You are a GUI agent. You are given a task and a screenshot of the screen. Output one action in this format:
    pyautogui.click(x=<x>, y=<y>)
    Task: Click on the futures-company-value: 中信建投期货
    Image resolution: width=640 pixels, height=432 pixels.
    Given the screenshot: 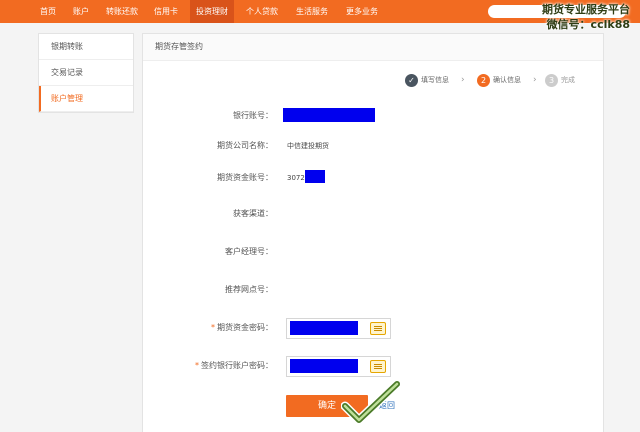 What is the action you would take?
    pyautogui.click(x=308, y=146)
    